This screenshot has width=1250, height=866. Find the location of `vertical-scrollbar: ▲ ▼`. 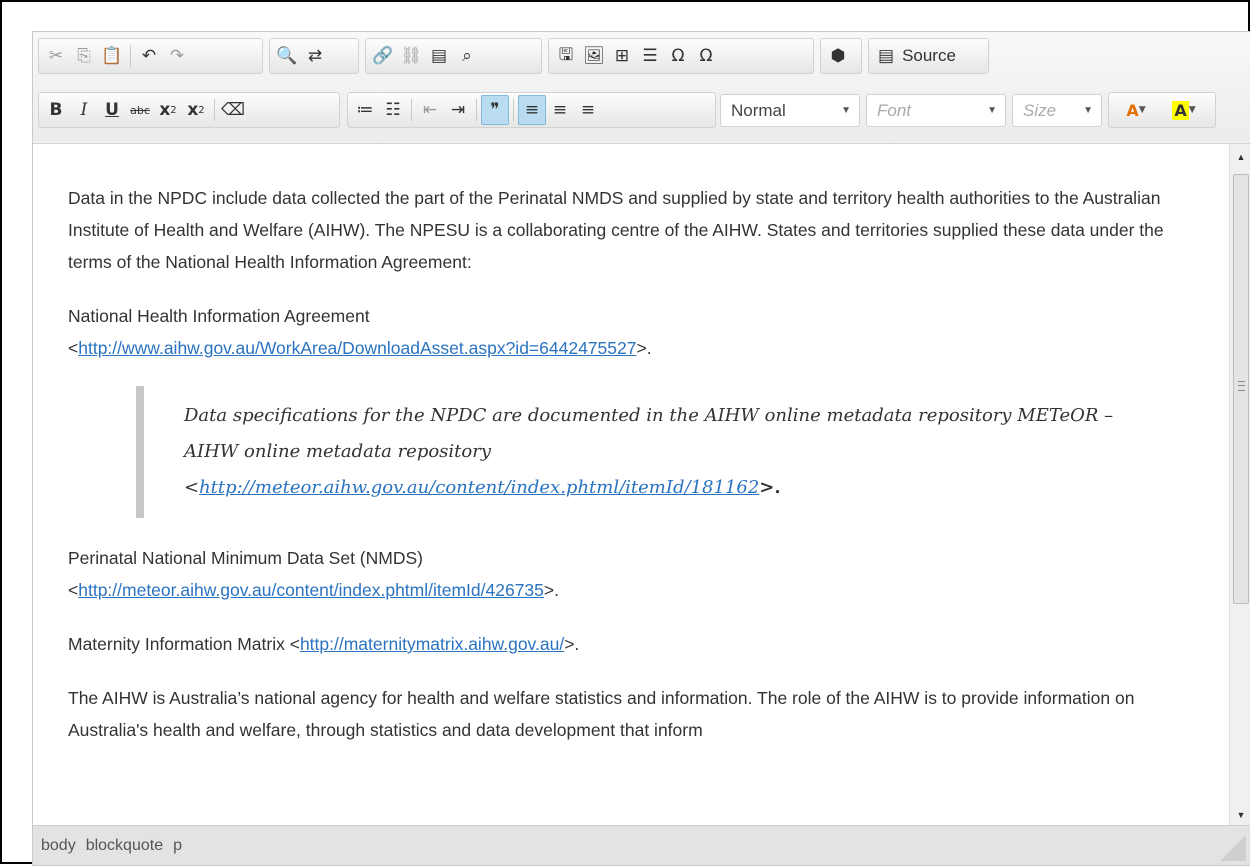

vertical-scrollbar: ▲ ▼ is located at coordinates (1239, 486).